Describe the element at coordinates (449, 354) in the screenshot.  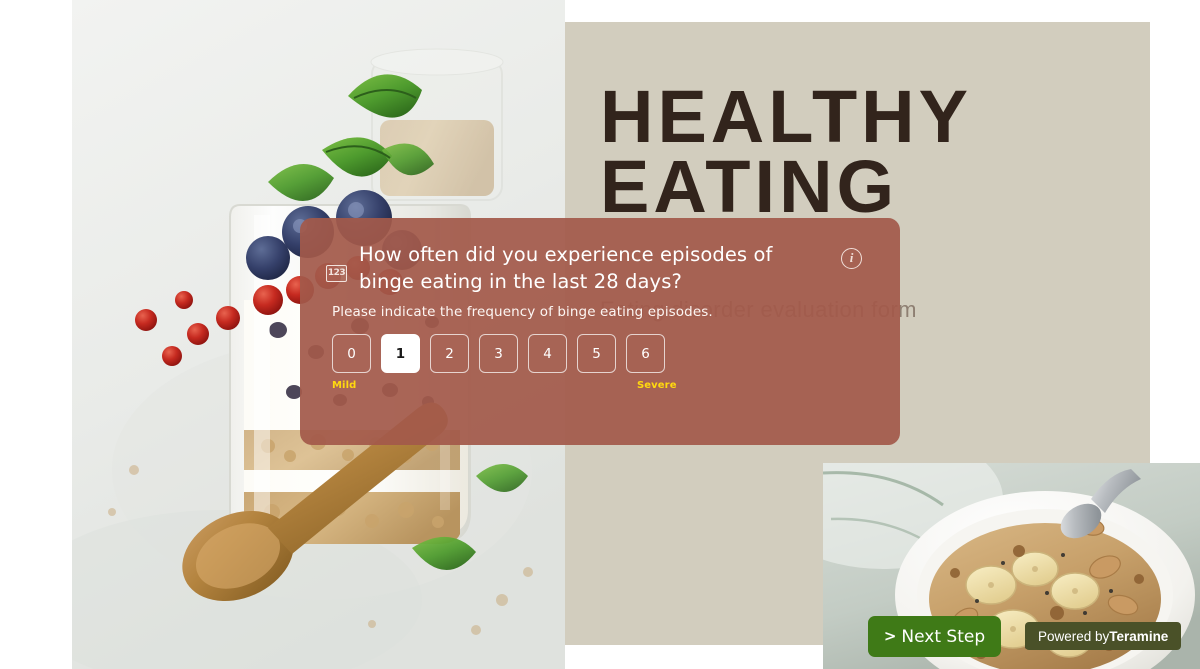
I see `scale-option-2: 2` at that location.